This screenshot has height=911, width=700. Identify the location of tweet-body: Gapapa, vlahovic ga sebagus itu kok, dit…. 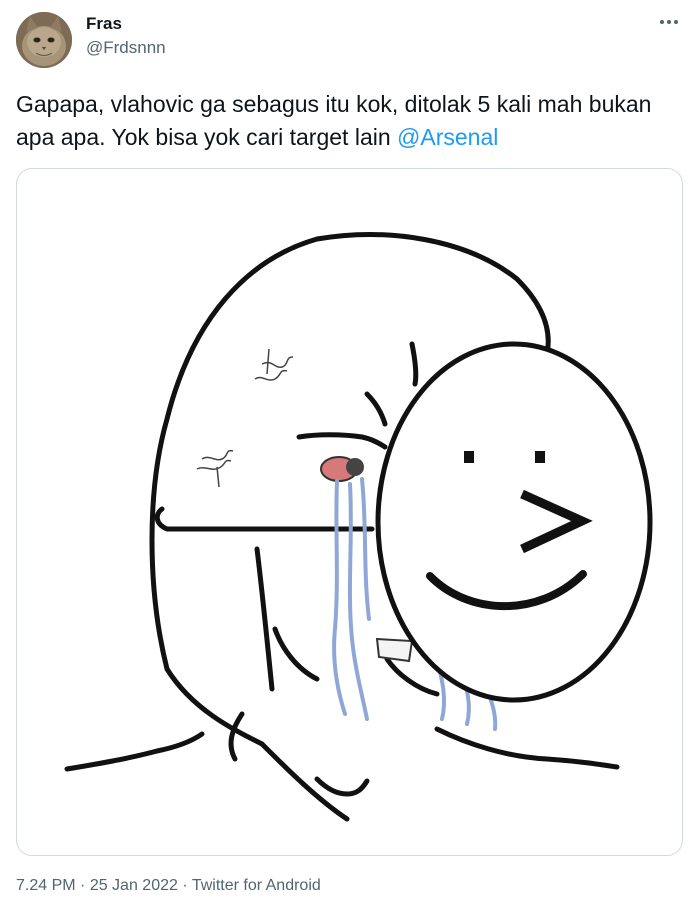
(334, 120).